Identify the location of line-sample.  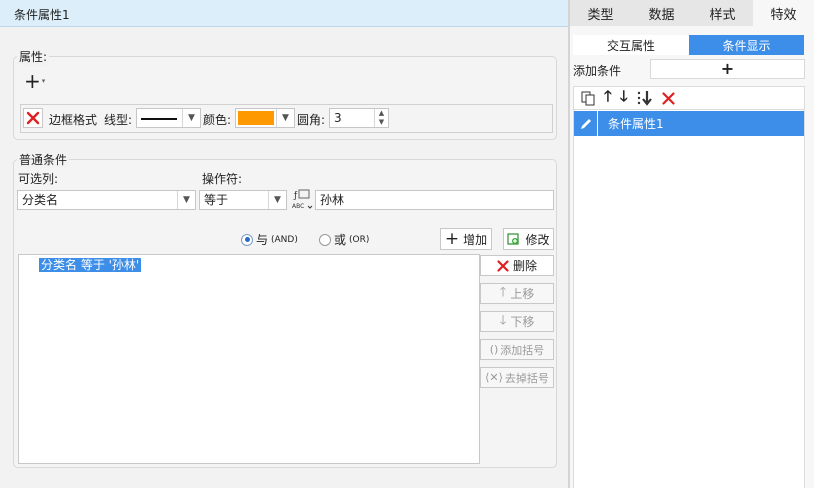
(159, 119).